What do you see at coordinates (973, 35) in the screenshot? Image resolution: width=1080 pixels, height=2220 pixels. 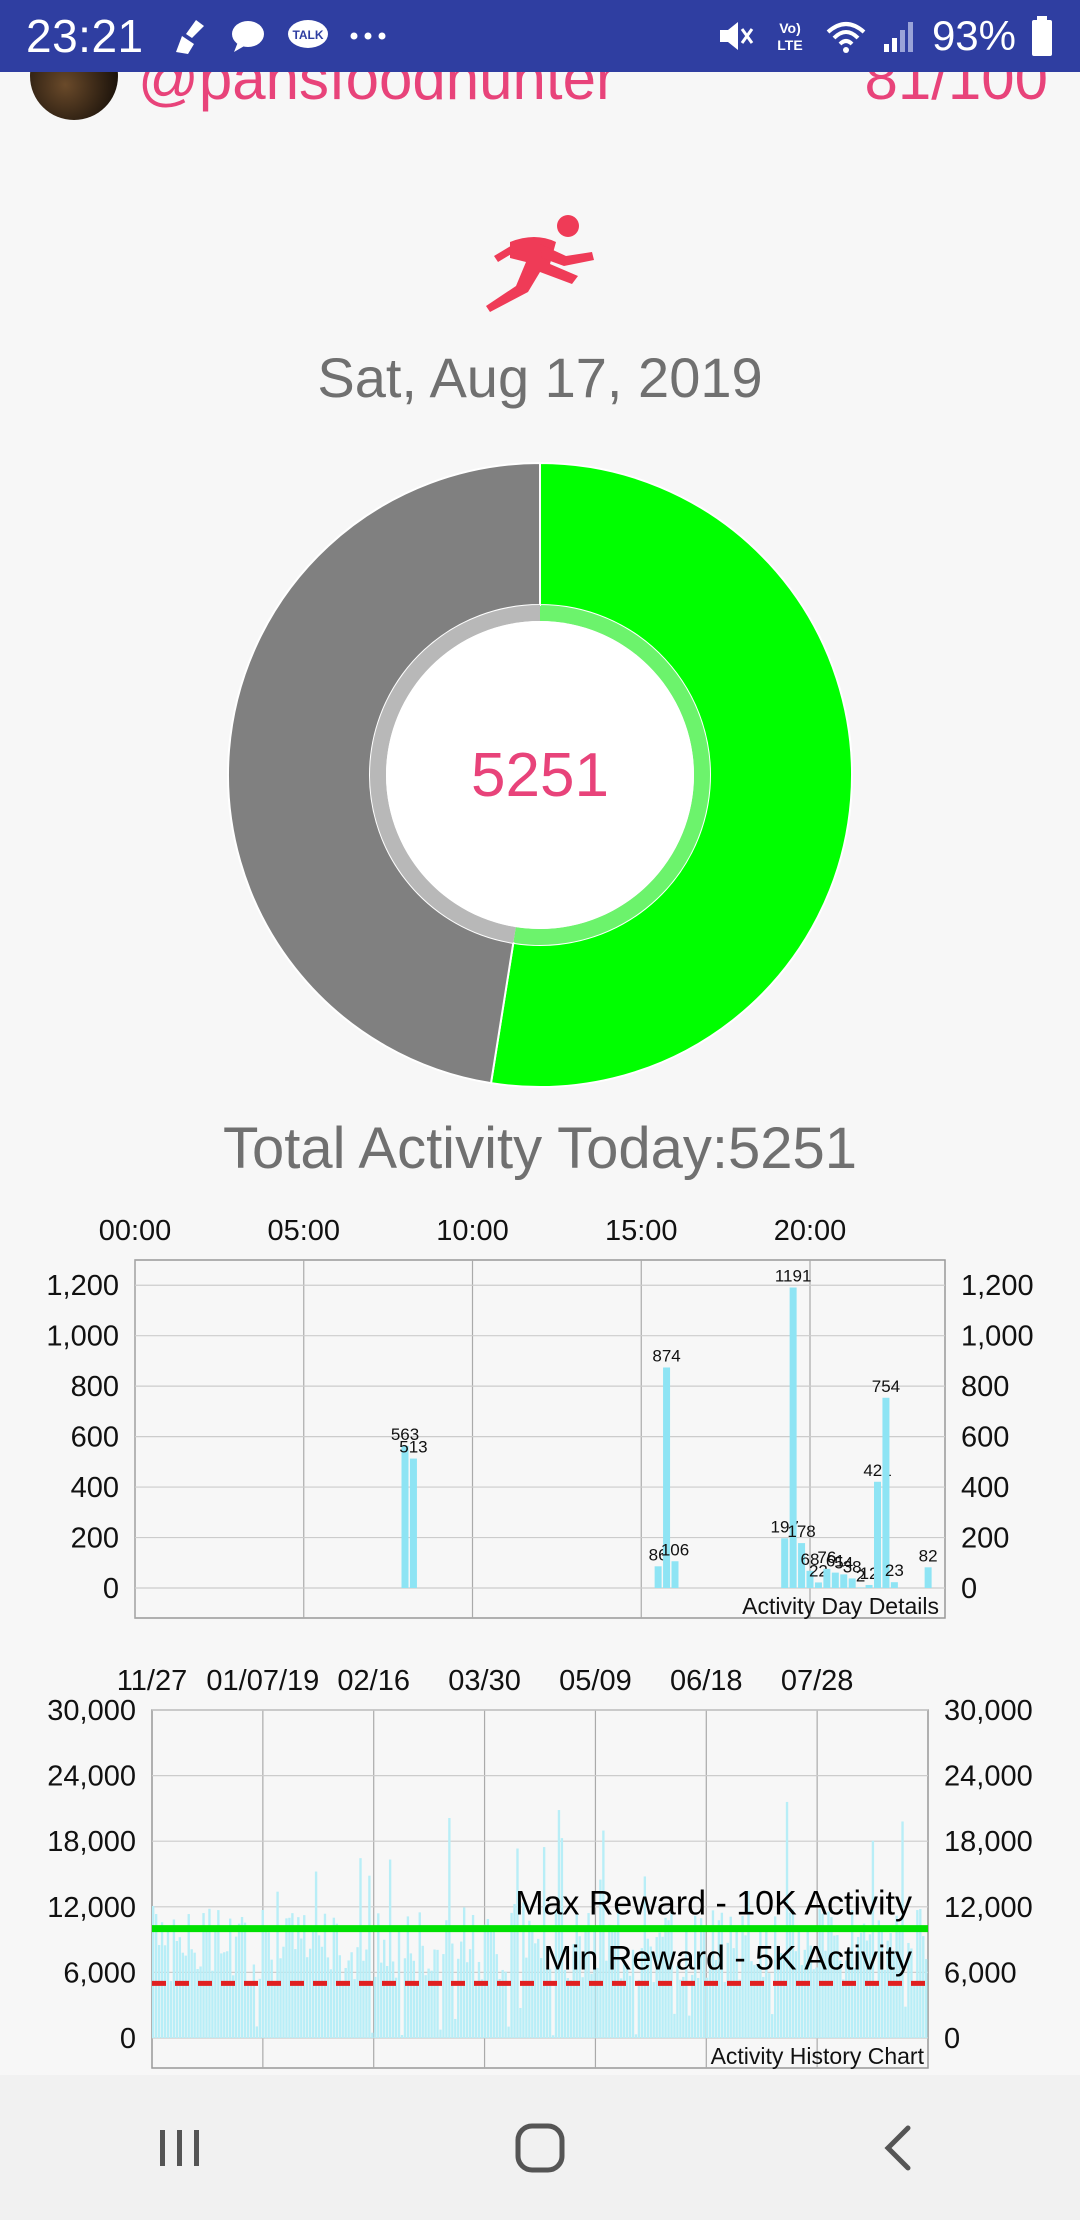 I see `battery-percent: 93%` at bounding box center [973, 35].